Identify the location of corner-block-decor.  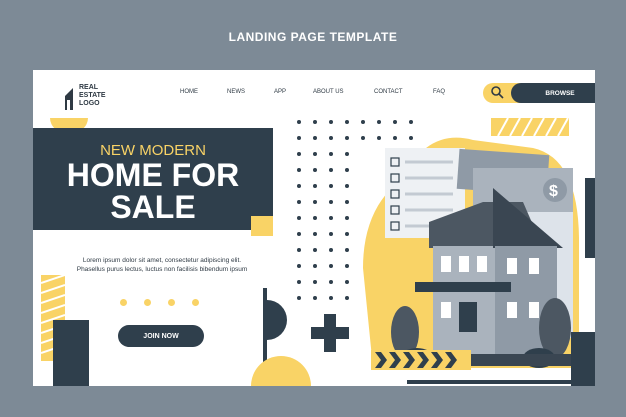
(583, 359).